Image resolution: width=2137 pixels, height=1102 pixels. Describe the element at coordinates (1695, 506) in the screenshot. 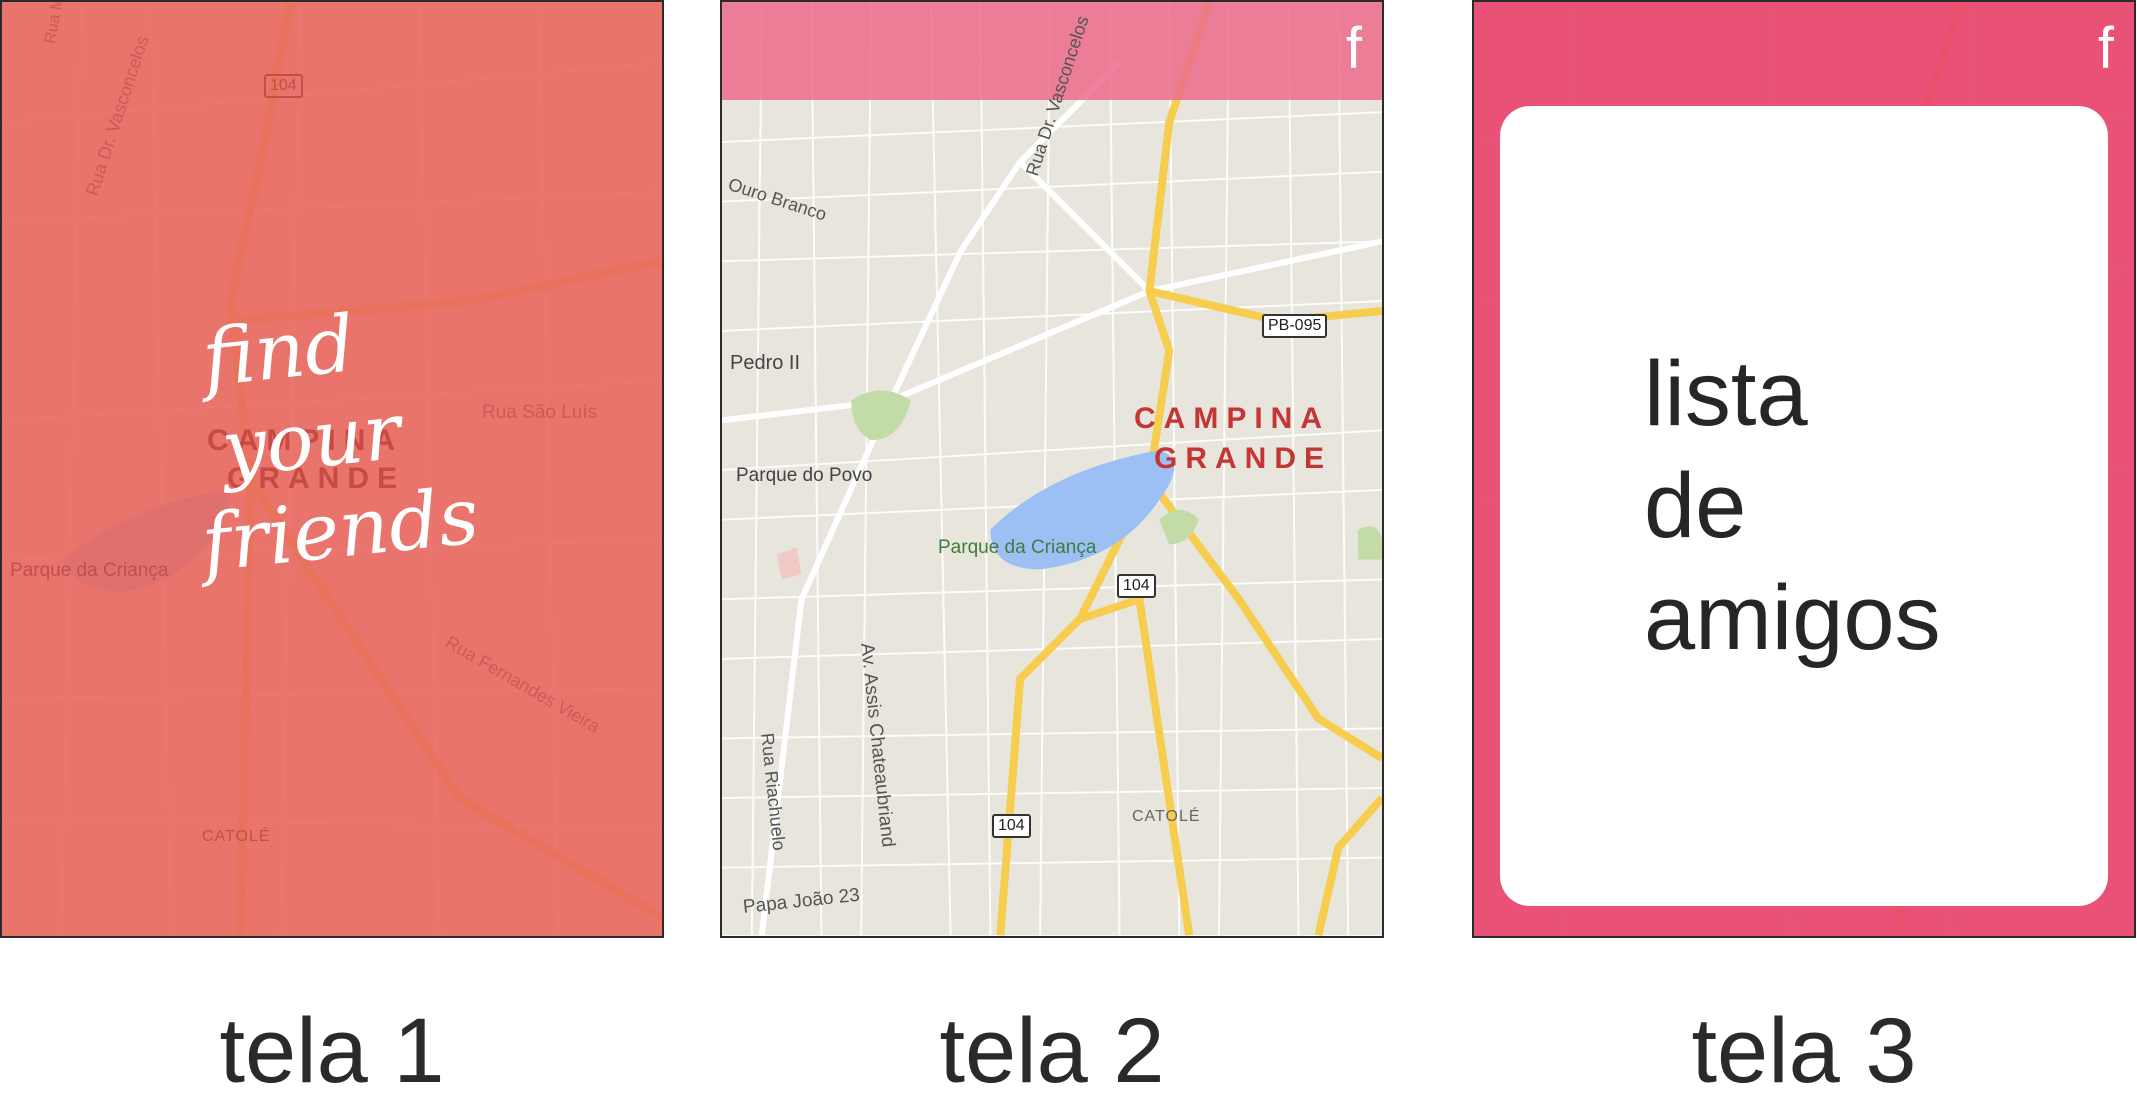

I see `card-text-line: de` at that location.